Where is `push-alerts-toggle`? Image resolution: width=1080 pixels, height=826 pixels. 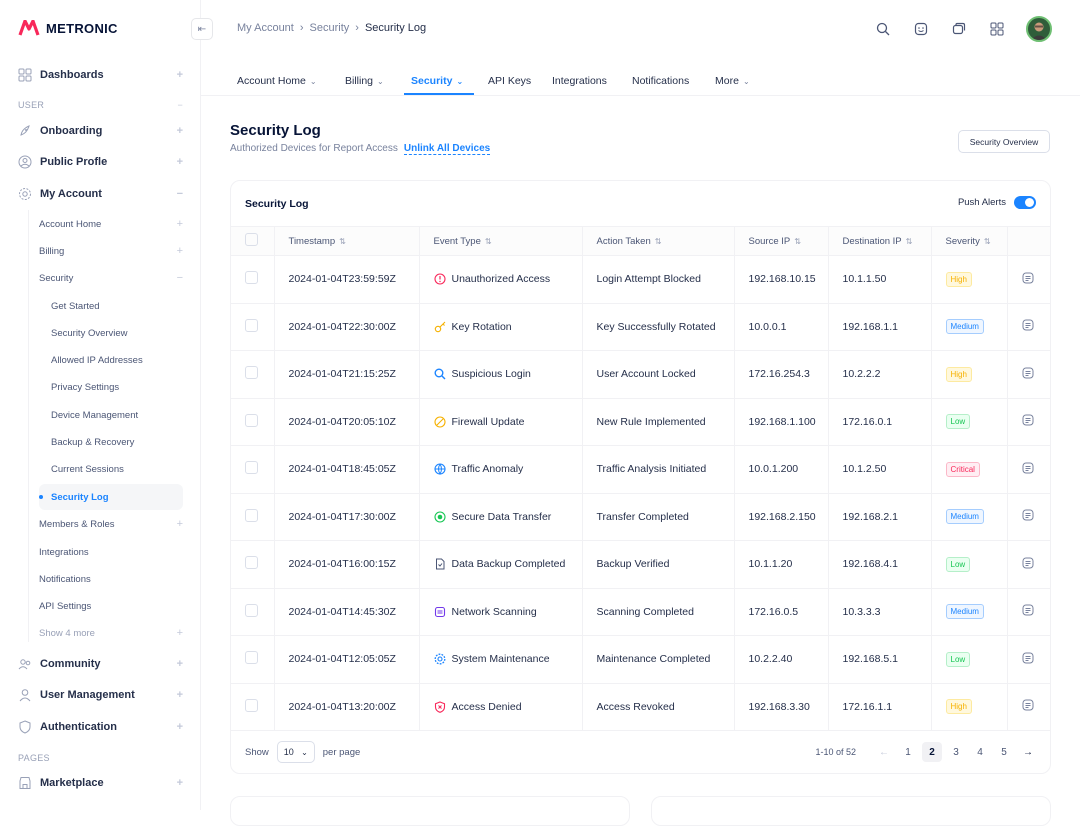
push-alerts-toggle is located at coordinates (1025, 202).